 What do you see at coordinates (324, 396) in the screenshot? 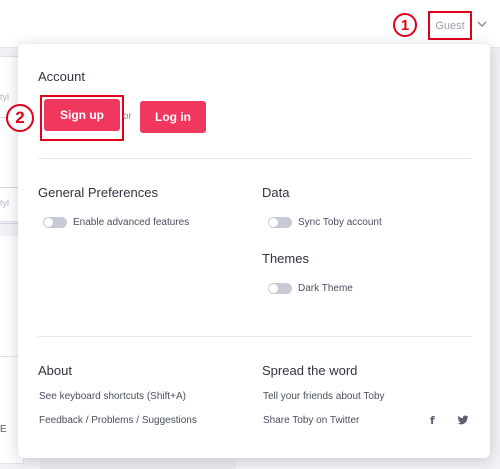
I see `tell-friends-link: Tell your friends about Toby` at bounding box center [324, 396].